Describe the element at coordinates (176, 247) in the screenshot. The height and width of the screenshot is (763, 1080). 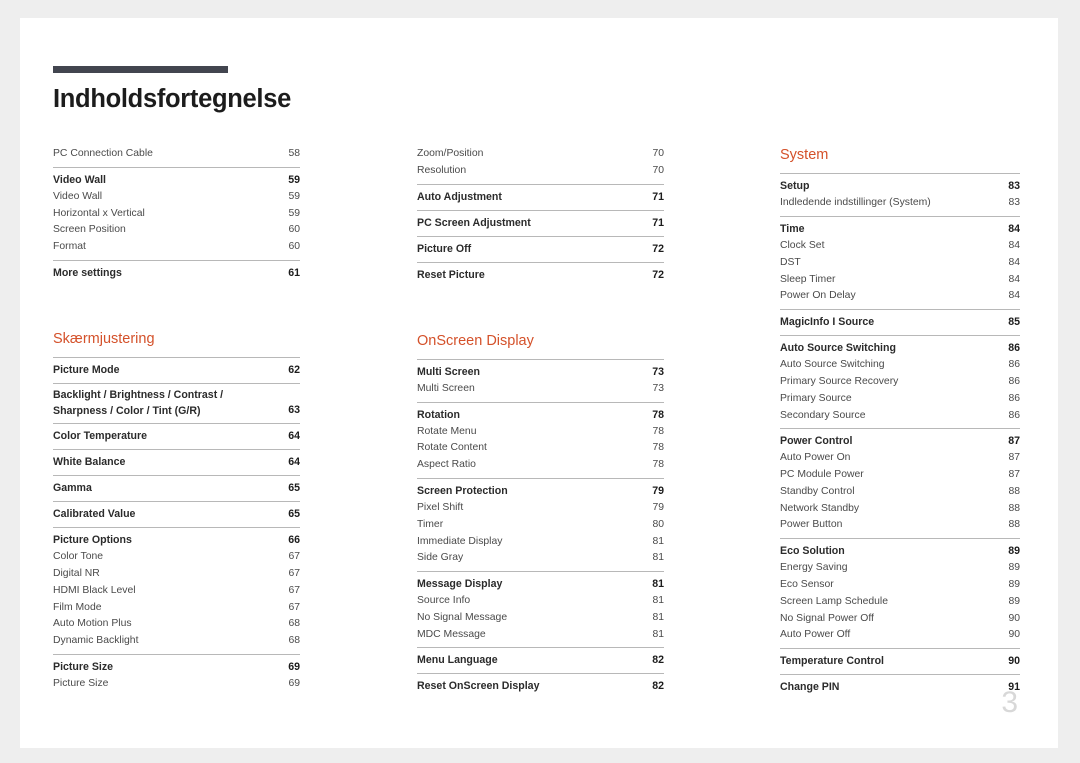
I see `toc-entry: Format 60` at that location.